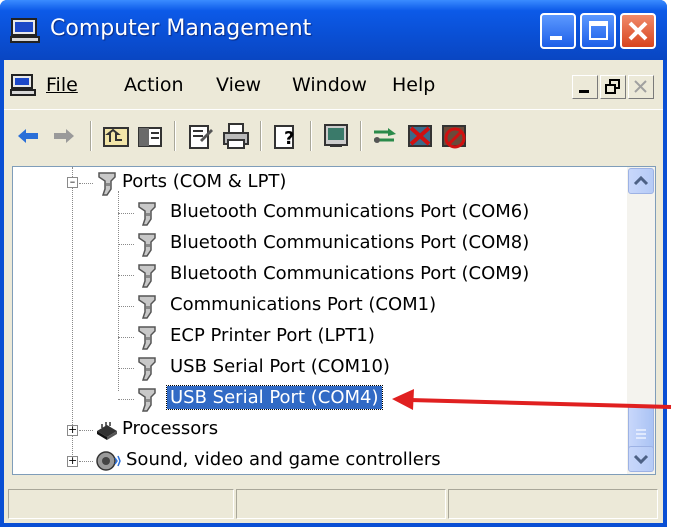 The image size is (673, 531). Describe the element at coordinates (641, 181) in the screenshot. I see `scroll-up-button` at that location.